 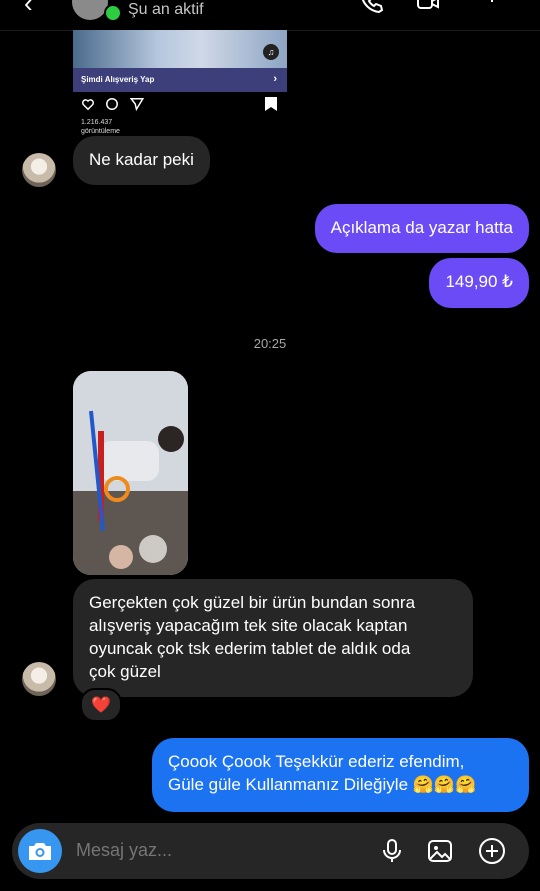 I want to click on photo-content, so click(x=130, y=473).